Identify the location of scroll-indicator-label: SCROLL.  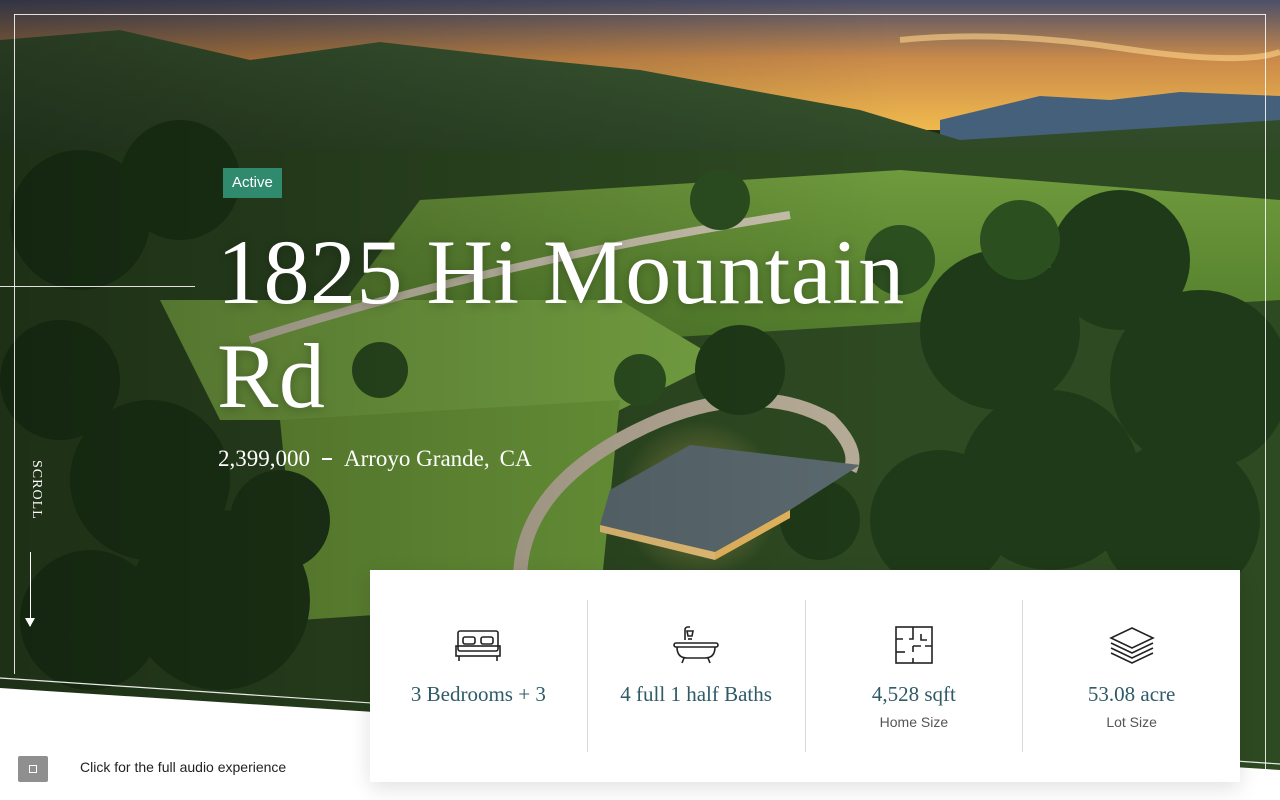
(31, 495).